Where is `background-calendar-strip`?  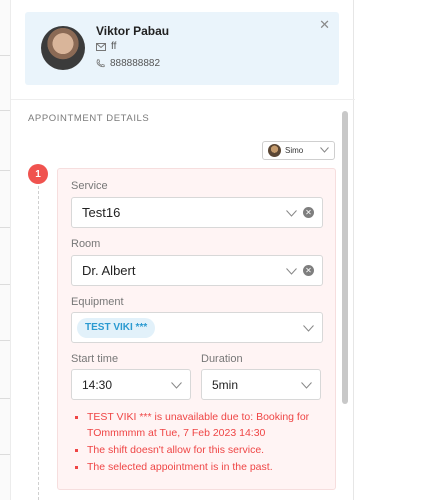 background-calendar-strip is located at coordinates (5, 250).